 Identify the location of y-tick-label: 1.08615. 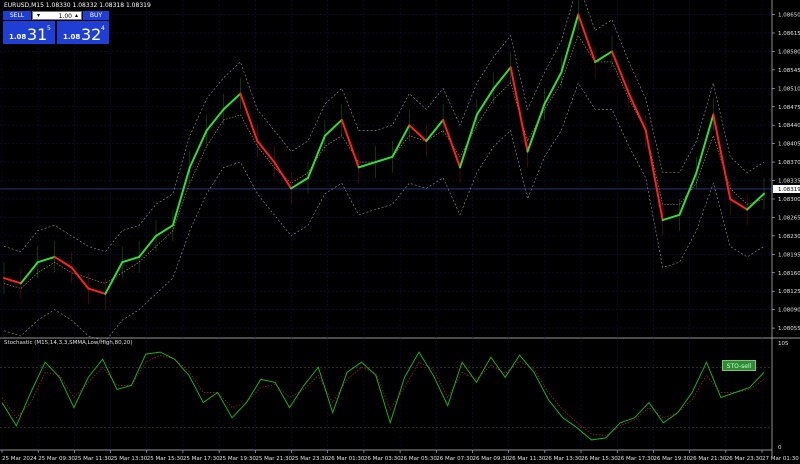
(789, 34).